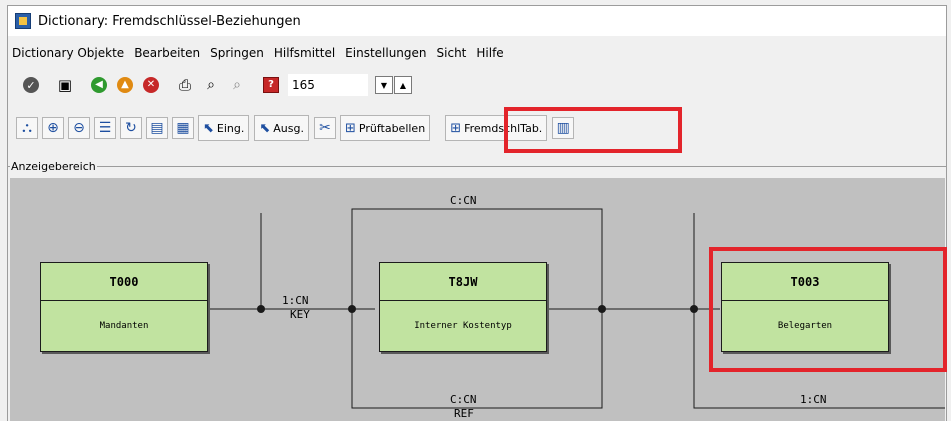 Image resolution: width=951 pixels, height=421 pixels. I want to click on cancel-button: ✕, so click(151, 85).